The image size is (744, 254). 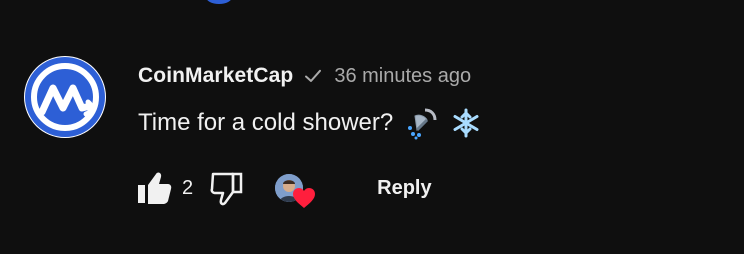 I want to click on thumbs-down-icon, so click(x=226, y=189).